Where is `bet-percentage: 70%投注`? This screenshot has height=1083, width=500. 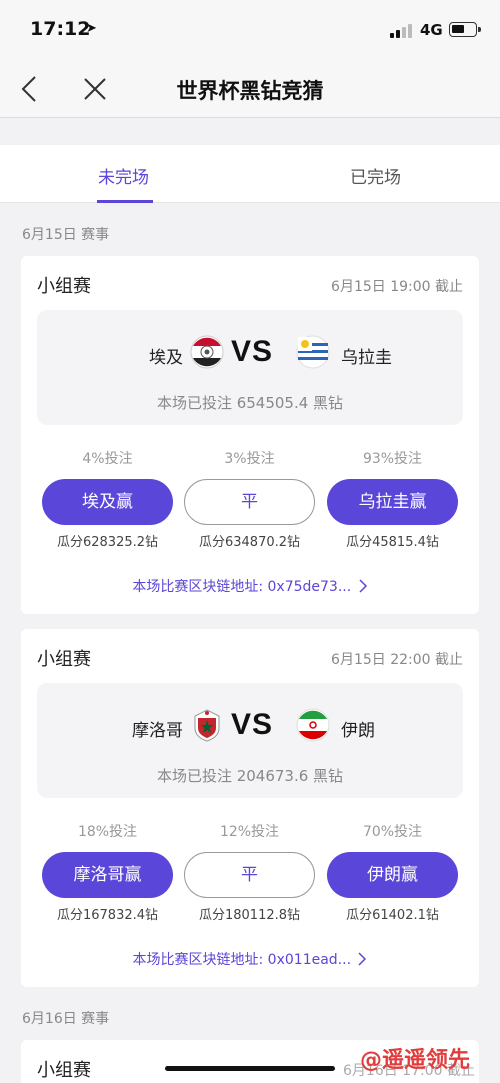
bet-percentage: 70%投注 is located at coordinates (392, 832).